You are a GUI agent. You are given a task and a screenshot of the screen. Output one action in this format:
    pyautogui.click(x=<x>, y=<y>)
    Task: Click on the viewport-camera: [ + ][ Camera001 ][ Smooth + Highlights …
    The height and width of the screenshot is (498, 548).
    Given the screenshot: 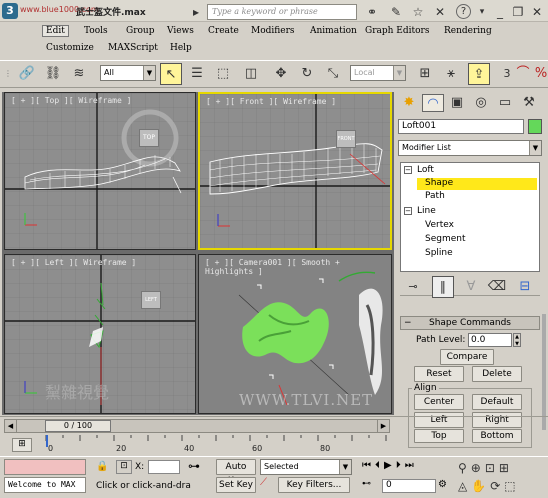 What is the action you would take?
    pyautogui.click(x=295, y=334)
    